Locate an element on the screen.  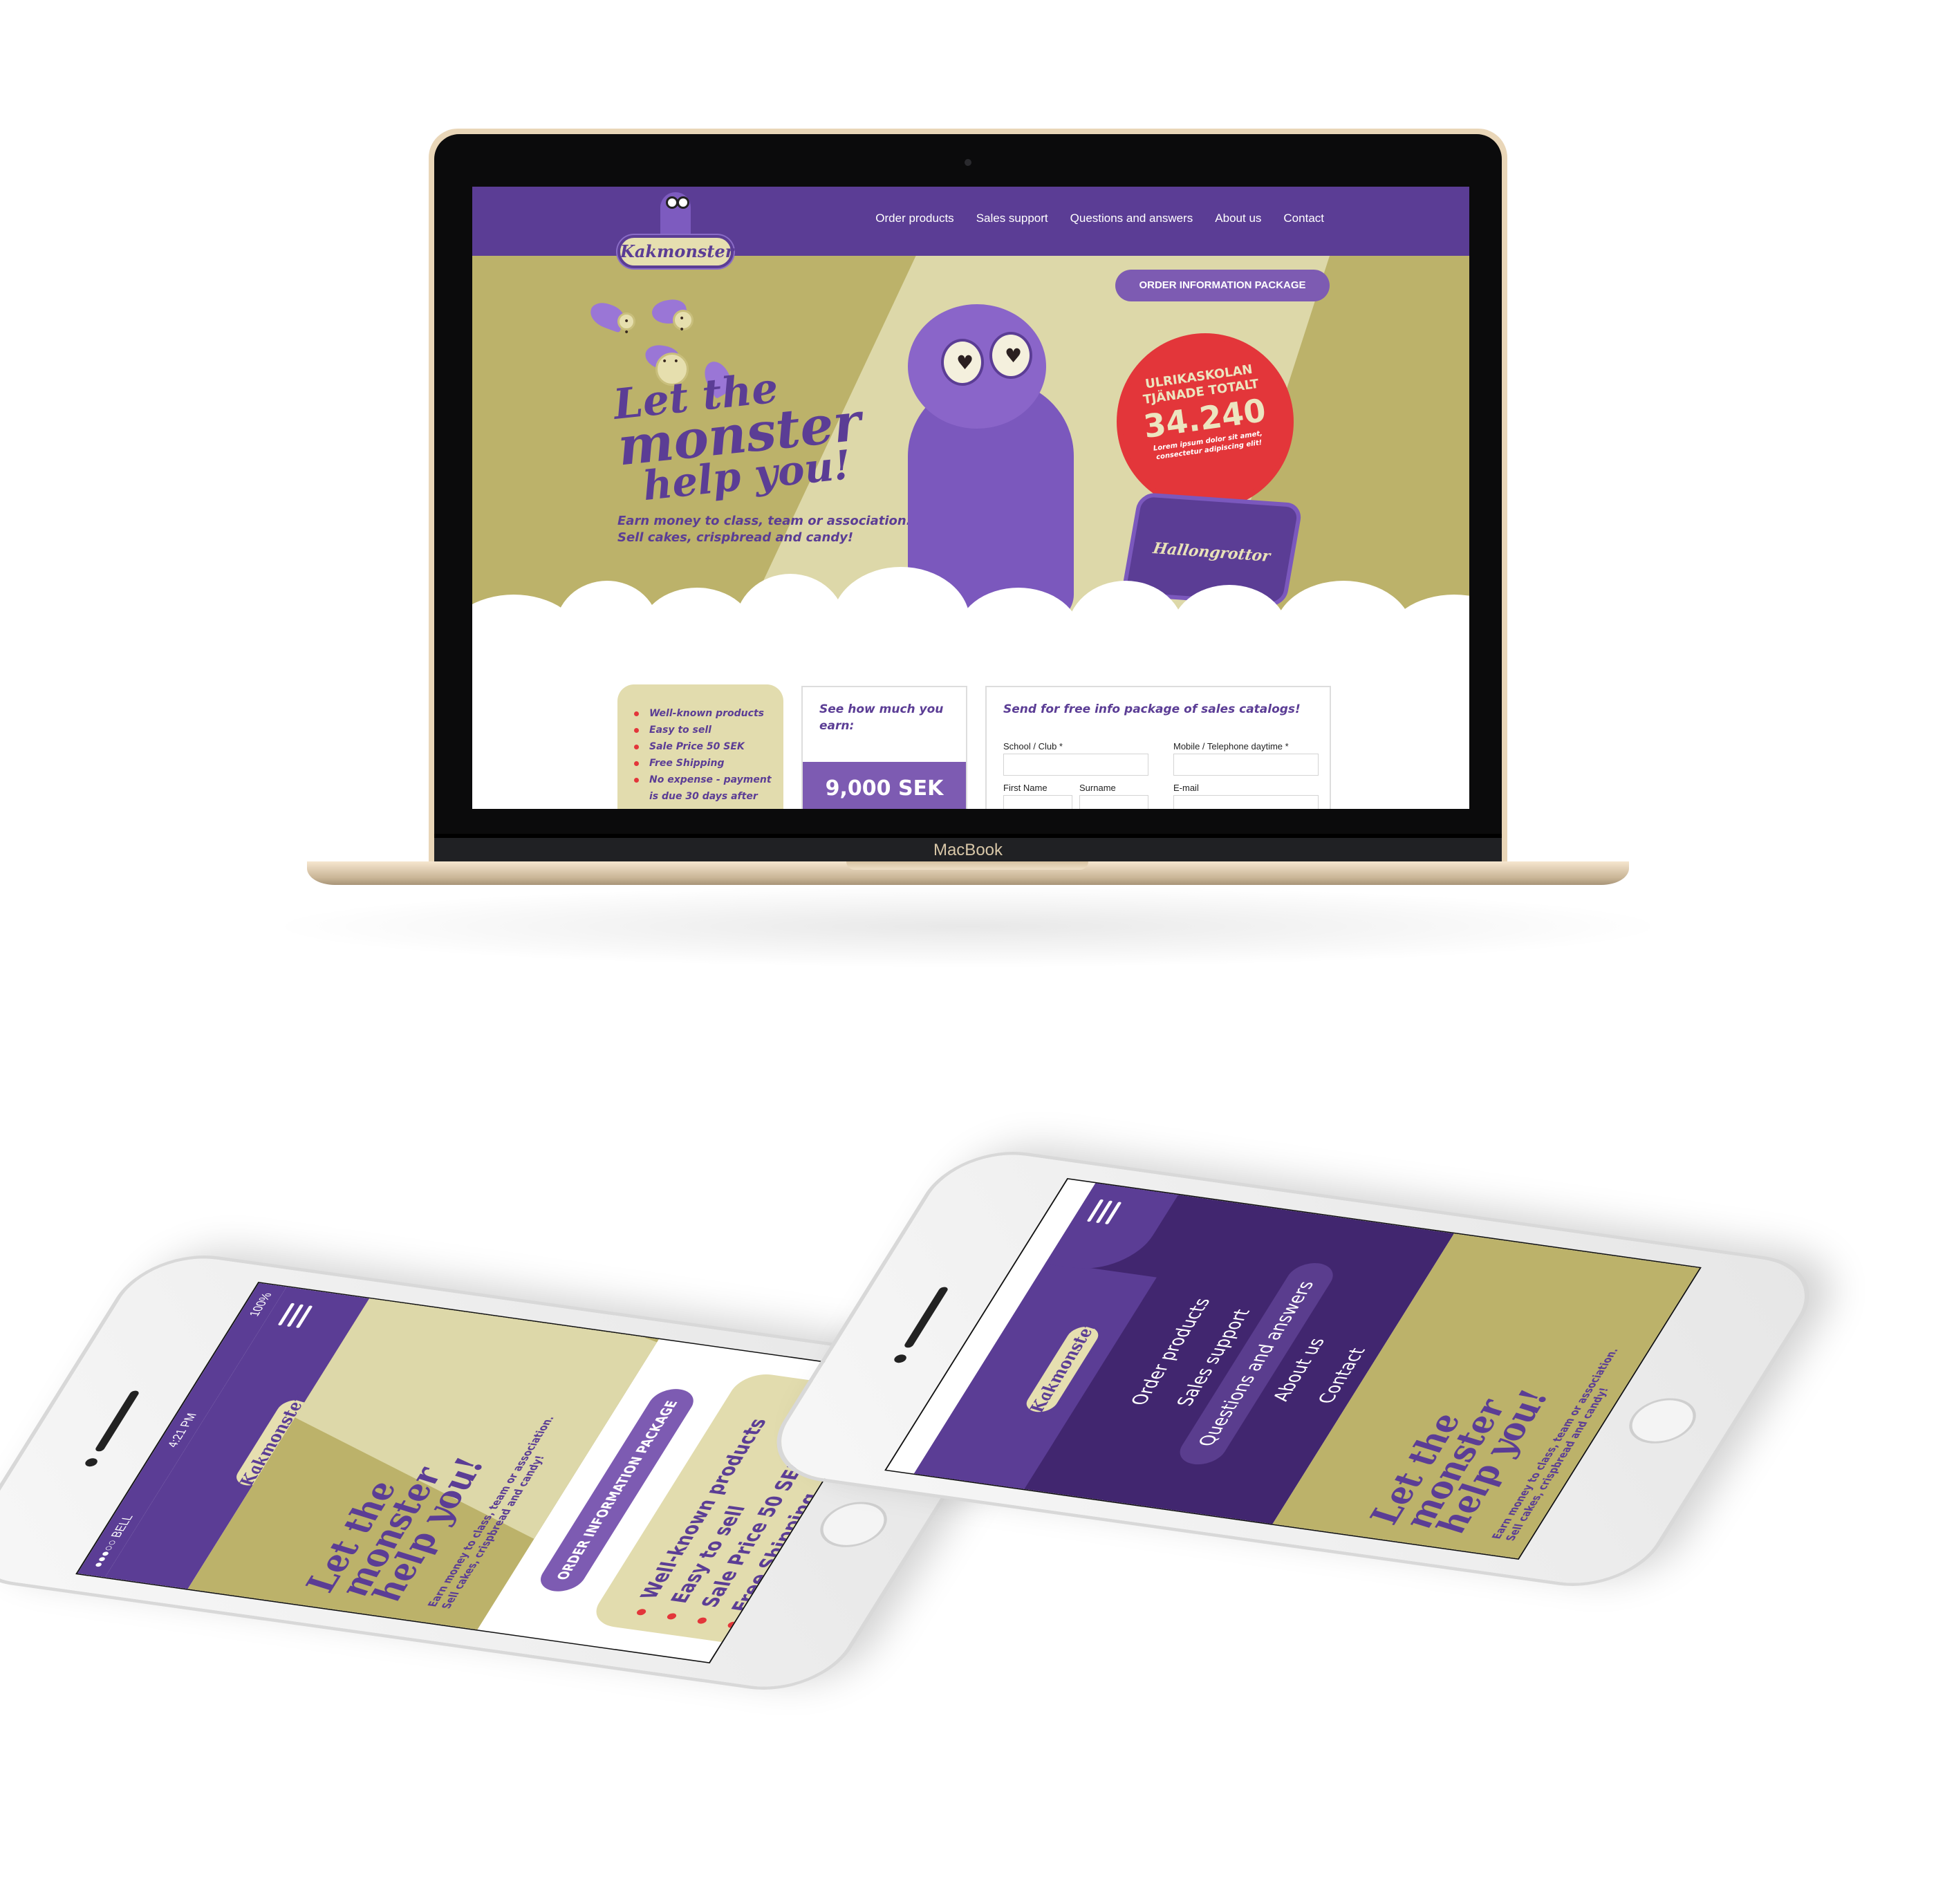
product-label: Hallongrottor is located at coordinates (1211, 552).